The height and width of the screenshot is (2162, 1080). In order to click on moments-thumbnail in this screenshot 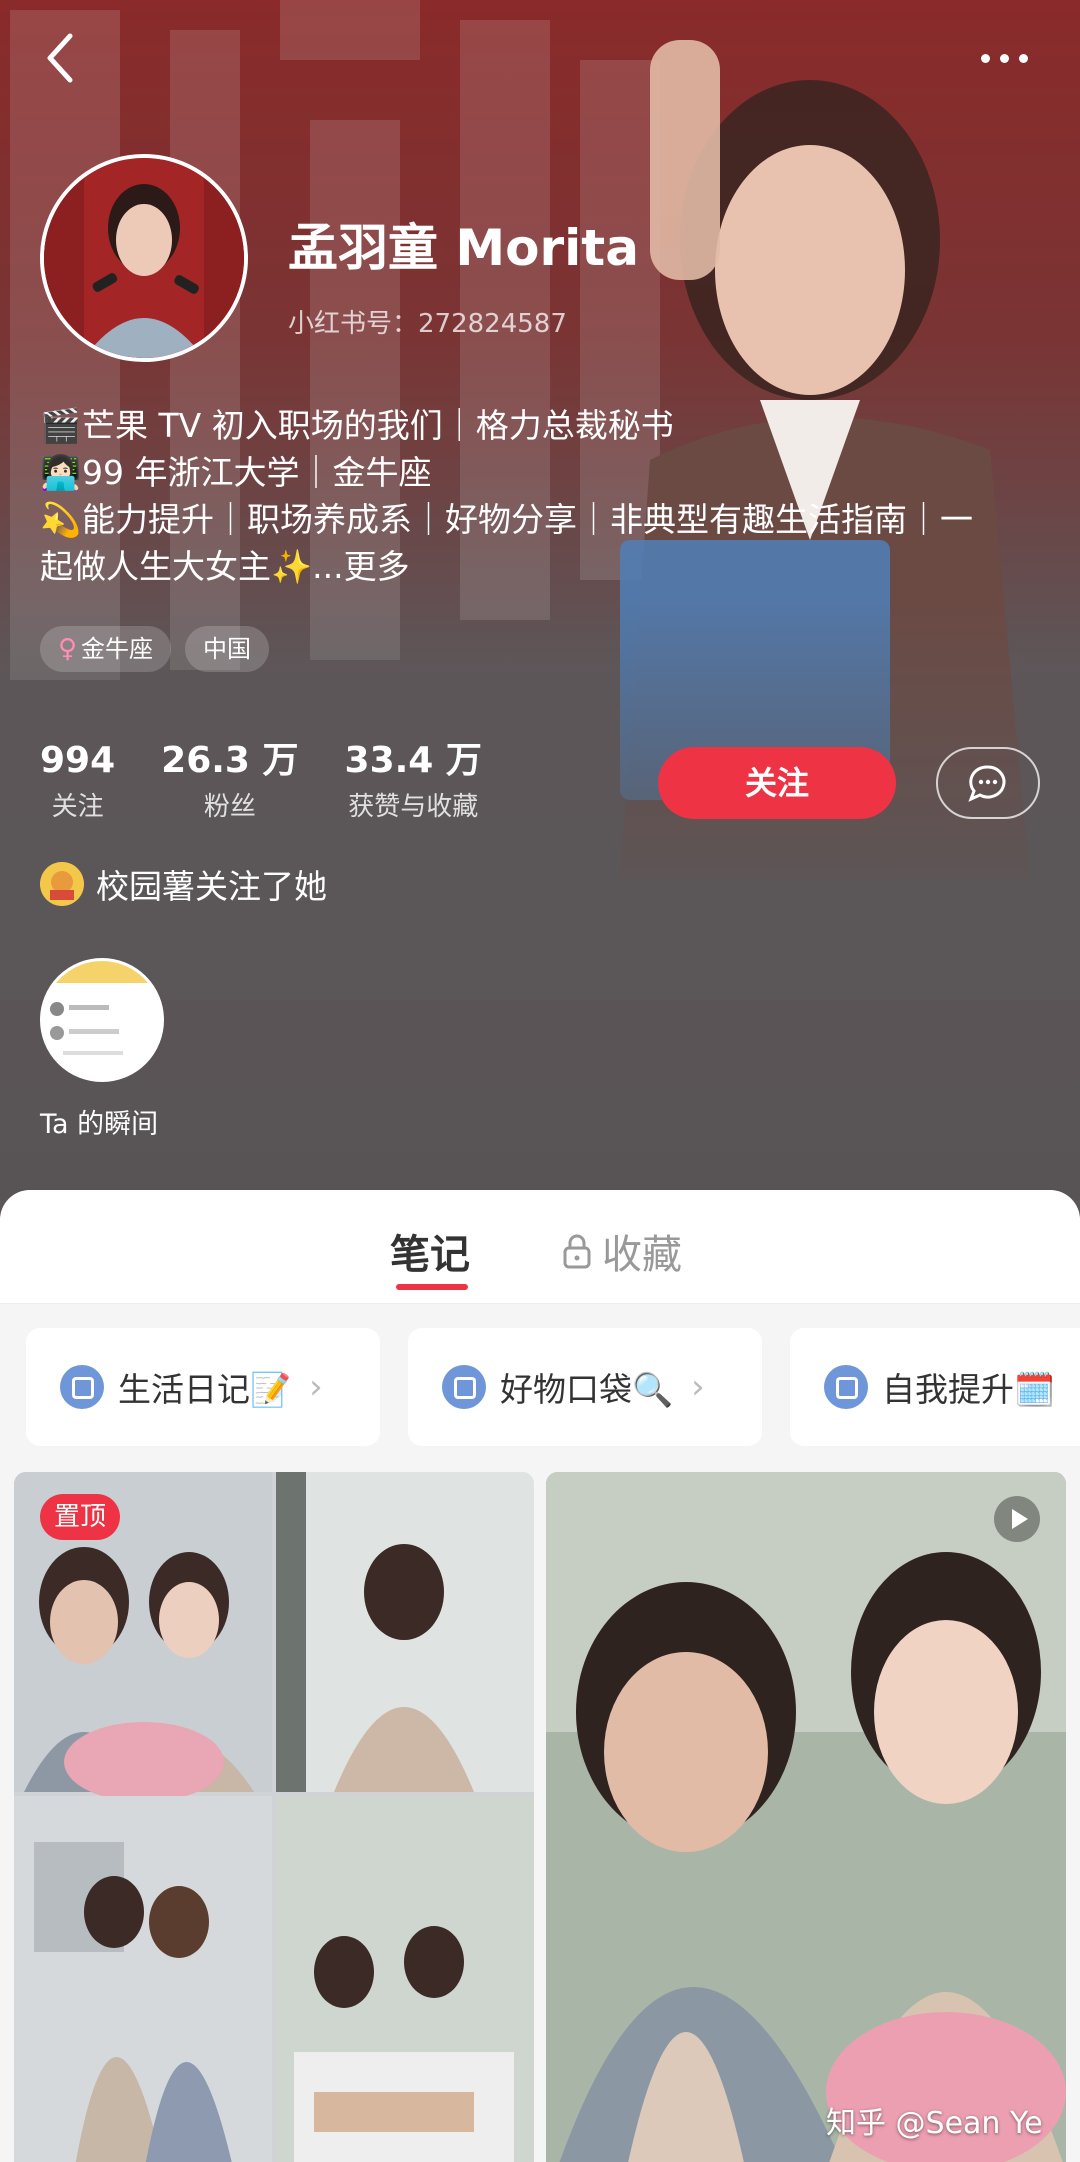, I will do `click(102, 1020)`.